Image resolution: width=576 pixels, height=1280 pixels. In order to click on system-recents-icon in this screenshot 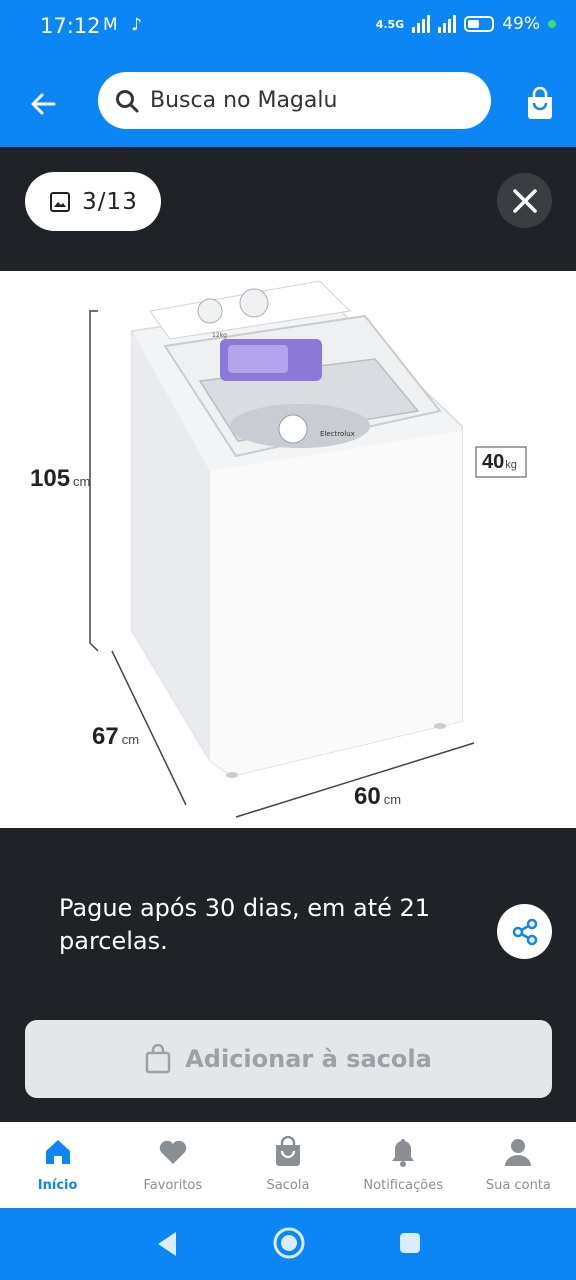, I will do `click(410, 1243)`.